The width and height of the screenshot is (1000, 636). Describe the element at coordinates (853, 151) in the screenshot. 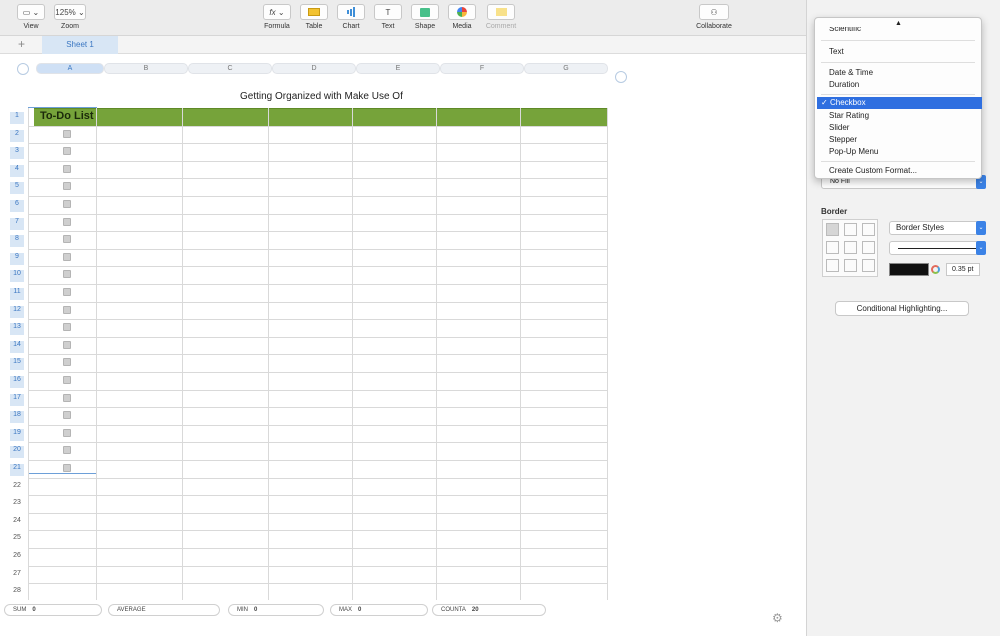

I see `menu-item-popup-menu: Pop-Up Menu` at that location.